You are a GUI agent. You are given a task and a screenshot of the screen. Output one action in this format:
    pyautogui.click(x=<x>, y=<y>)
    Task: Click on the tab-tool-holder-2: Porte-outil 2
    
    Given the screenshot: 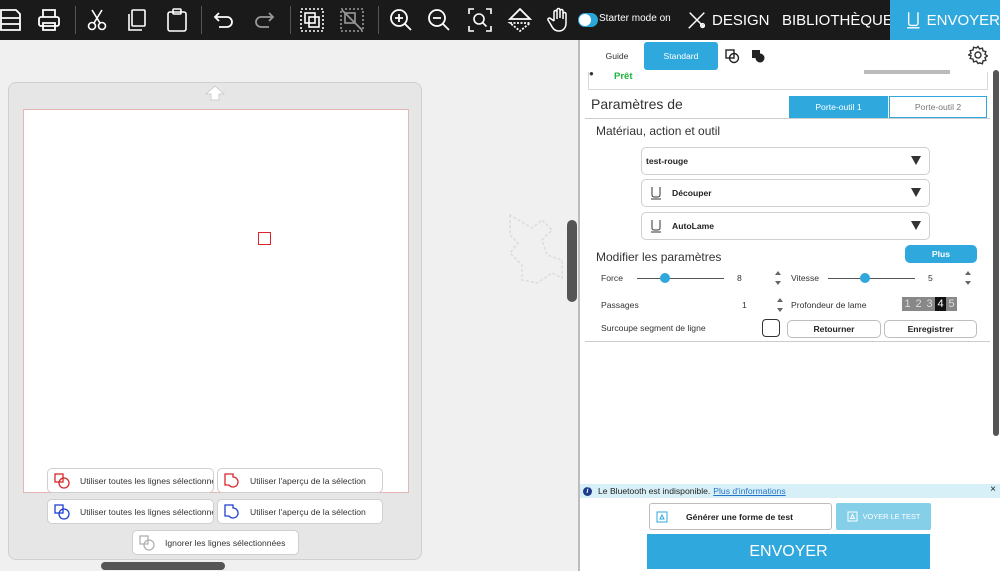 What is the action you would take?
    pyautogui.click(x=938, y=107)
    